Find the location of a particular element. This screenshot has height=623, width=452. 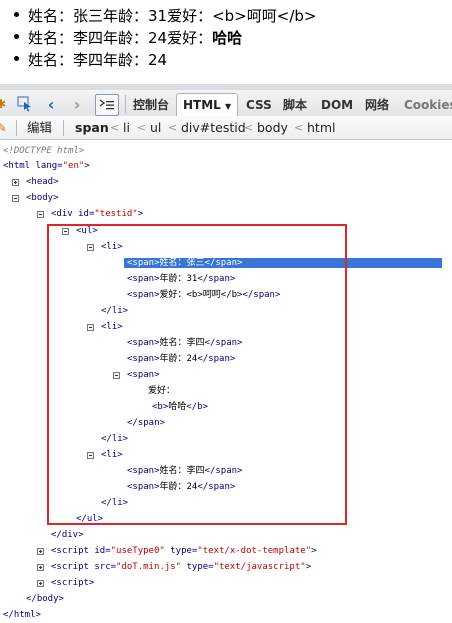

tag-name: <div is located at coordinates (62, 214).